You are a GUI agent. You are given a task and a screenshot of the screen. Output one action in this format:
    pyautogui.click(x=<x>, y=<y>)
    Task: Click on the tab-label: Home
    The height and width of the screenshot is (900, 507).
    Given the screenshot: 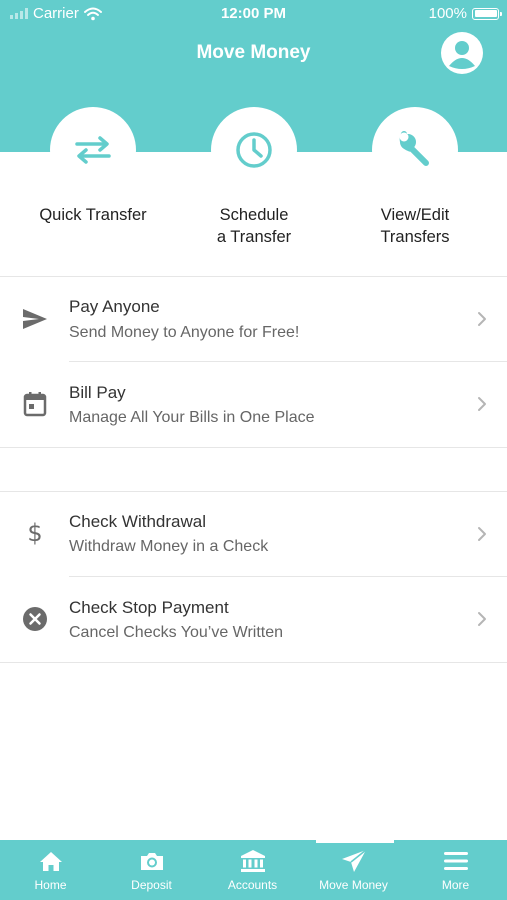 What is the action you would take?
    pyautogui.click(x=50, y=885)
    